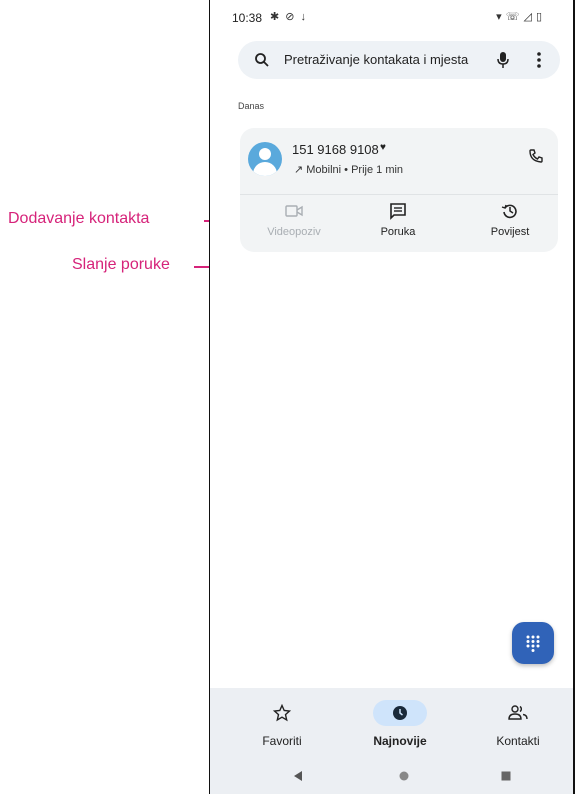  Describe the element at coordinates (399, 194) in the screenshot. I see `card-divider` at that location.